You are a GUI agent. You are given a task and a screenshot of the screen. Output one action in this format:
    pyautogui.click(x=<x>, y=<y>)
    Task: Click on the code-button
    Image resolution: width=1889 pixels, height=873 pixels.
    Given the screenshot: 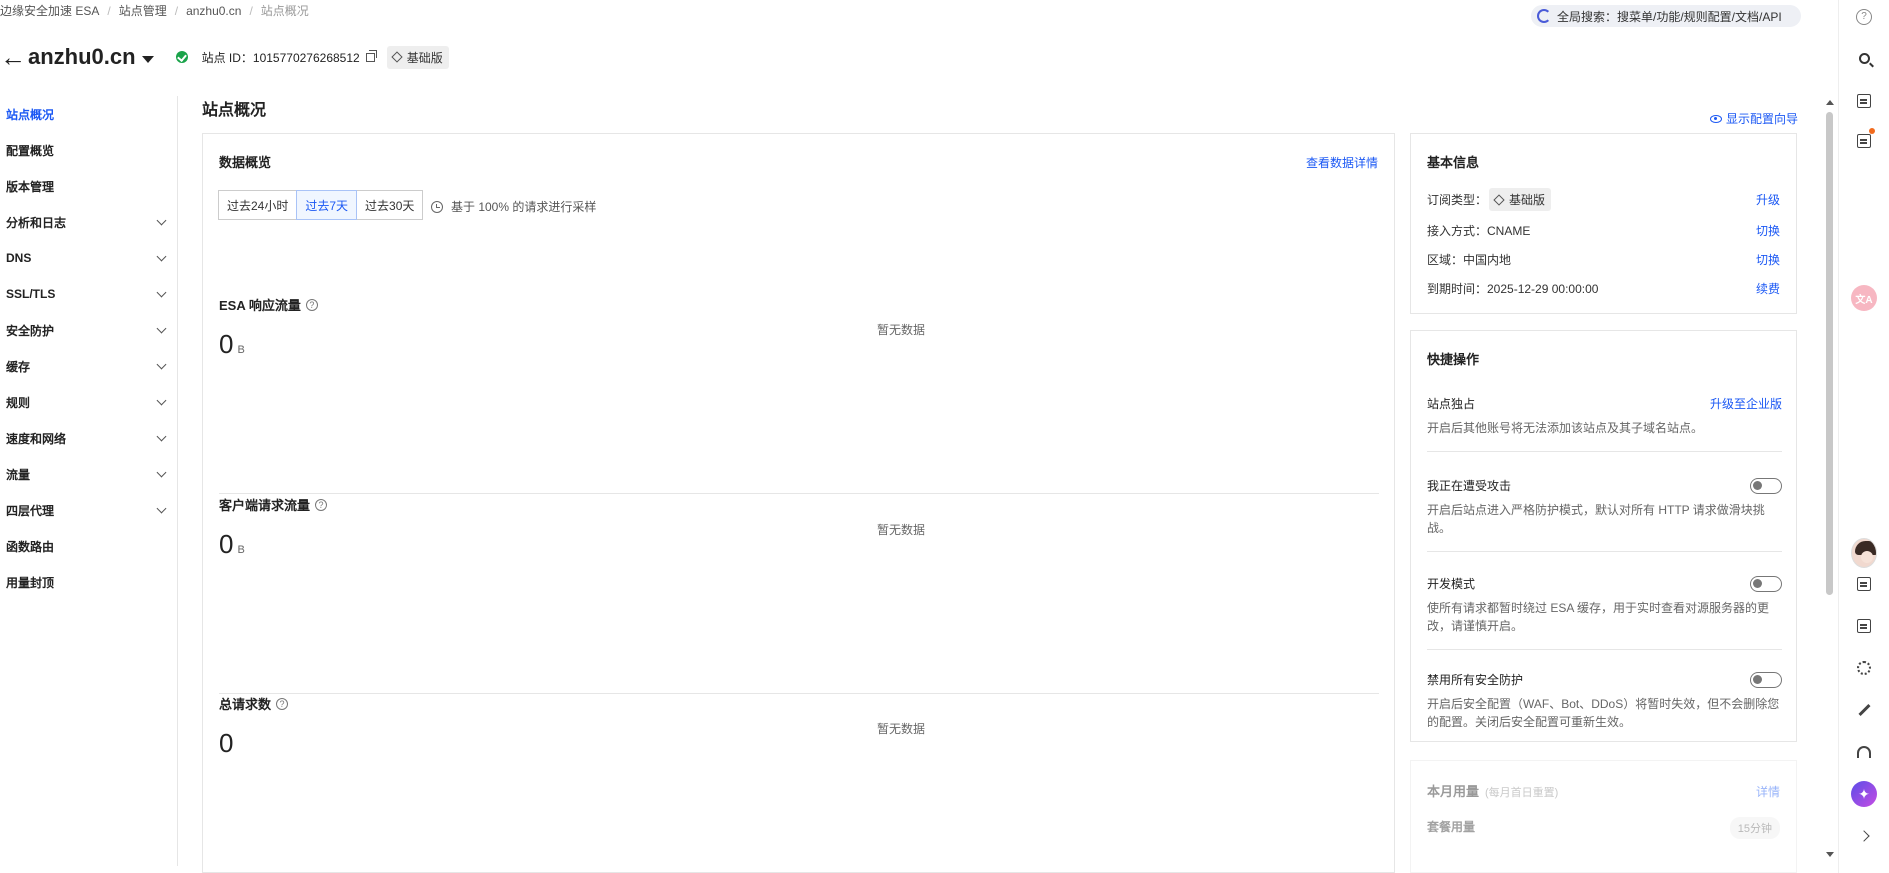 What is the action you would take?
    pyautogui.click(x=1864, y=626)
    